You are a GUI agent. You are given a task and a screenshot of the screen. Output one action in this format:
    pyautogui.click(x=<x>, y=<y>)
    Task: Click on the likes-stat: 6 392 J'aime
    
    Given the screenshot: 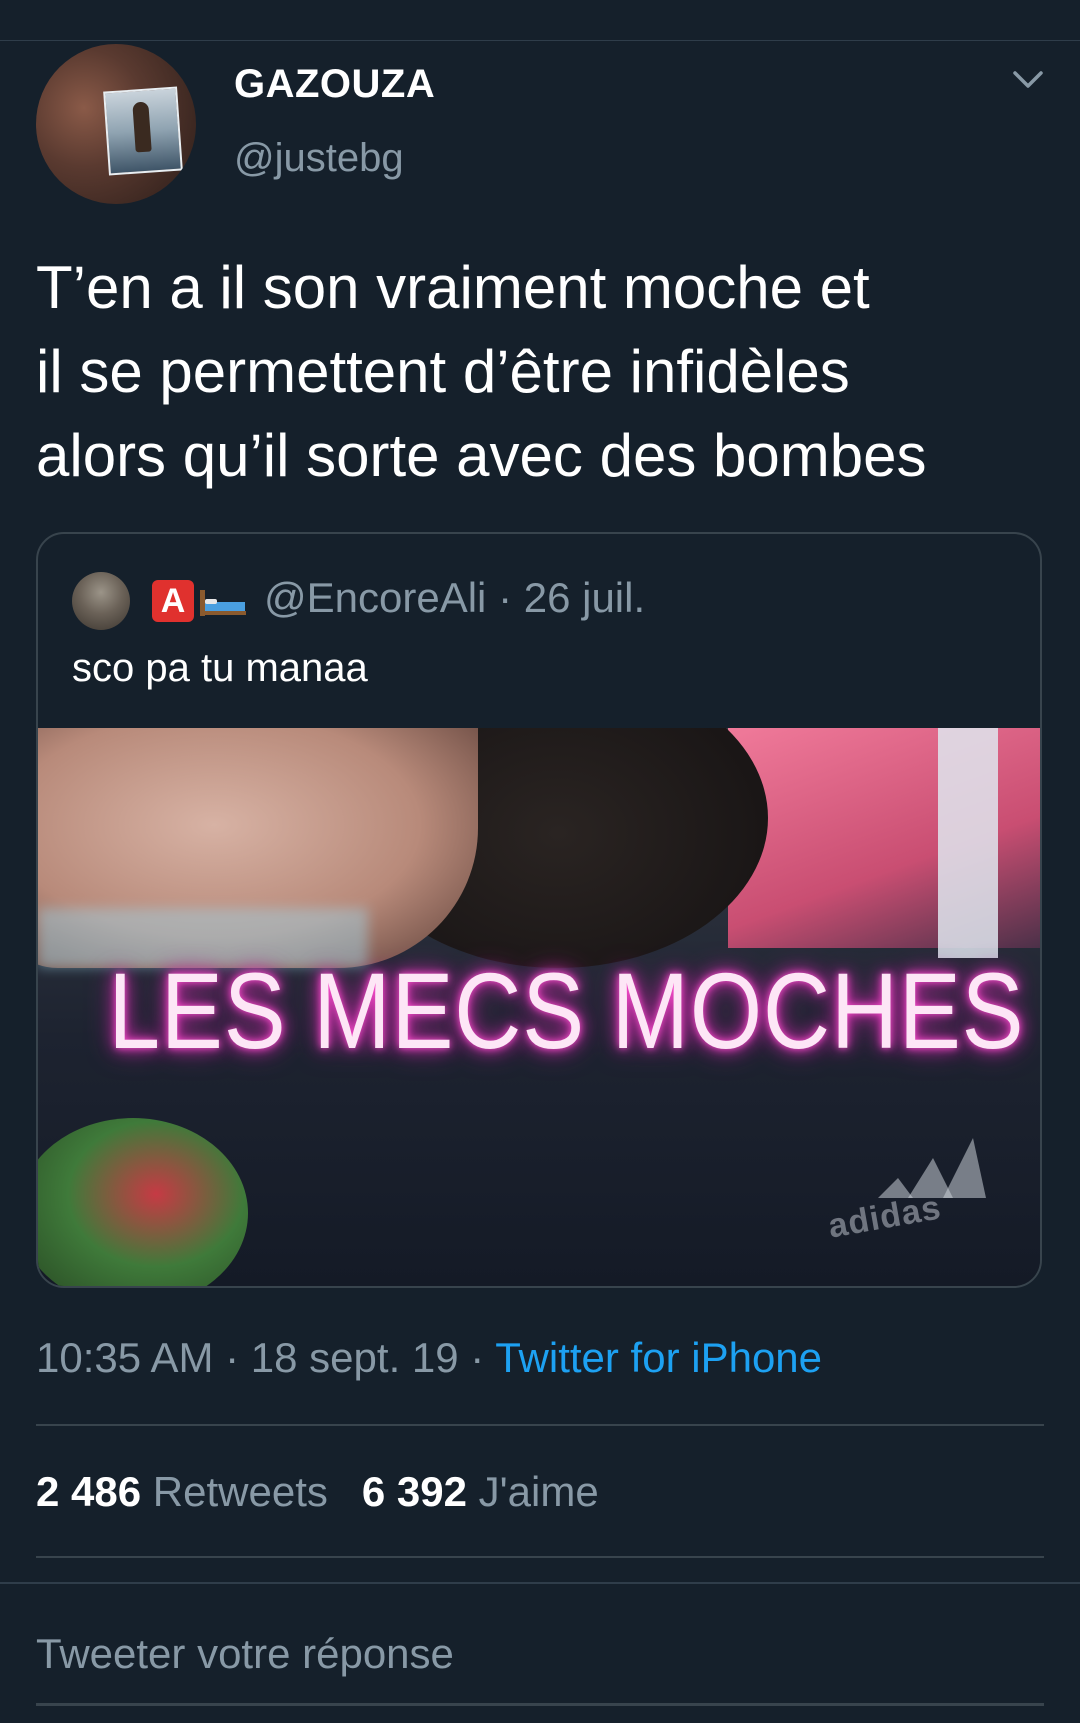 What is the action you would take?
    pyautogui.click(x=480, y=1491)
    